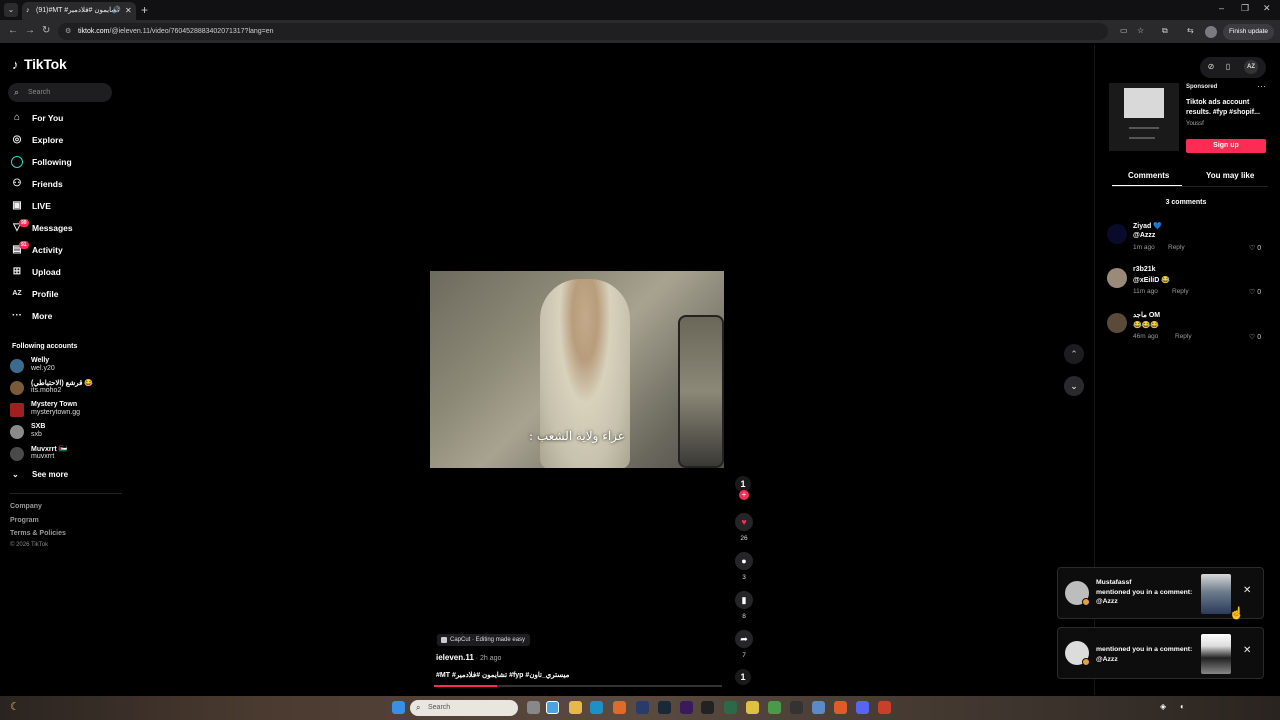 Image resolution: width=1280 pixels, height=720 pixels. What do you see at coordinates (1267, 8) in the screenshot?
I see `close-window-button: ✕` at bounding box center [1267, 8].